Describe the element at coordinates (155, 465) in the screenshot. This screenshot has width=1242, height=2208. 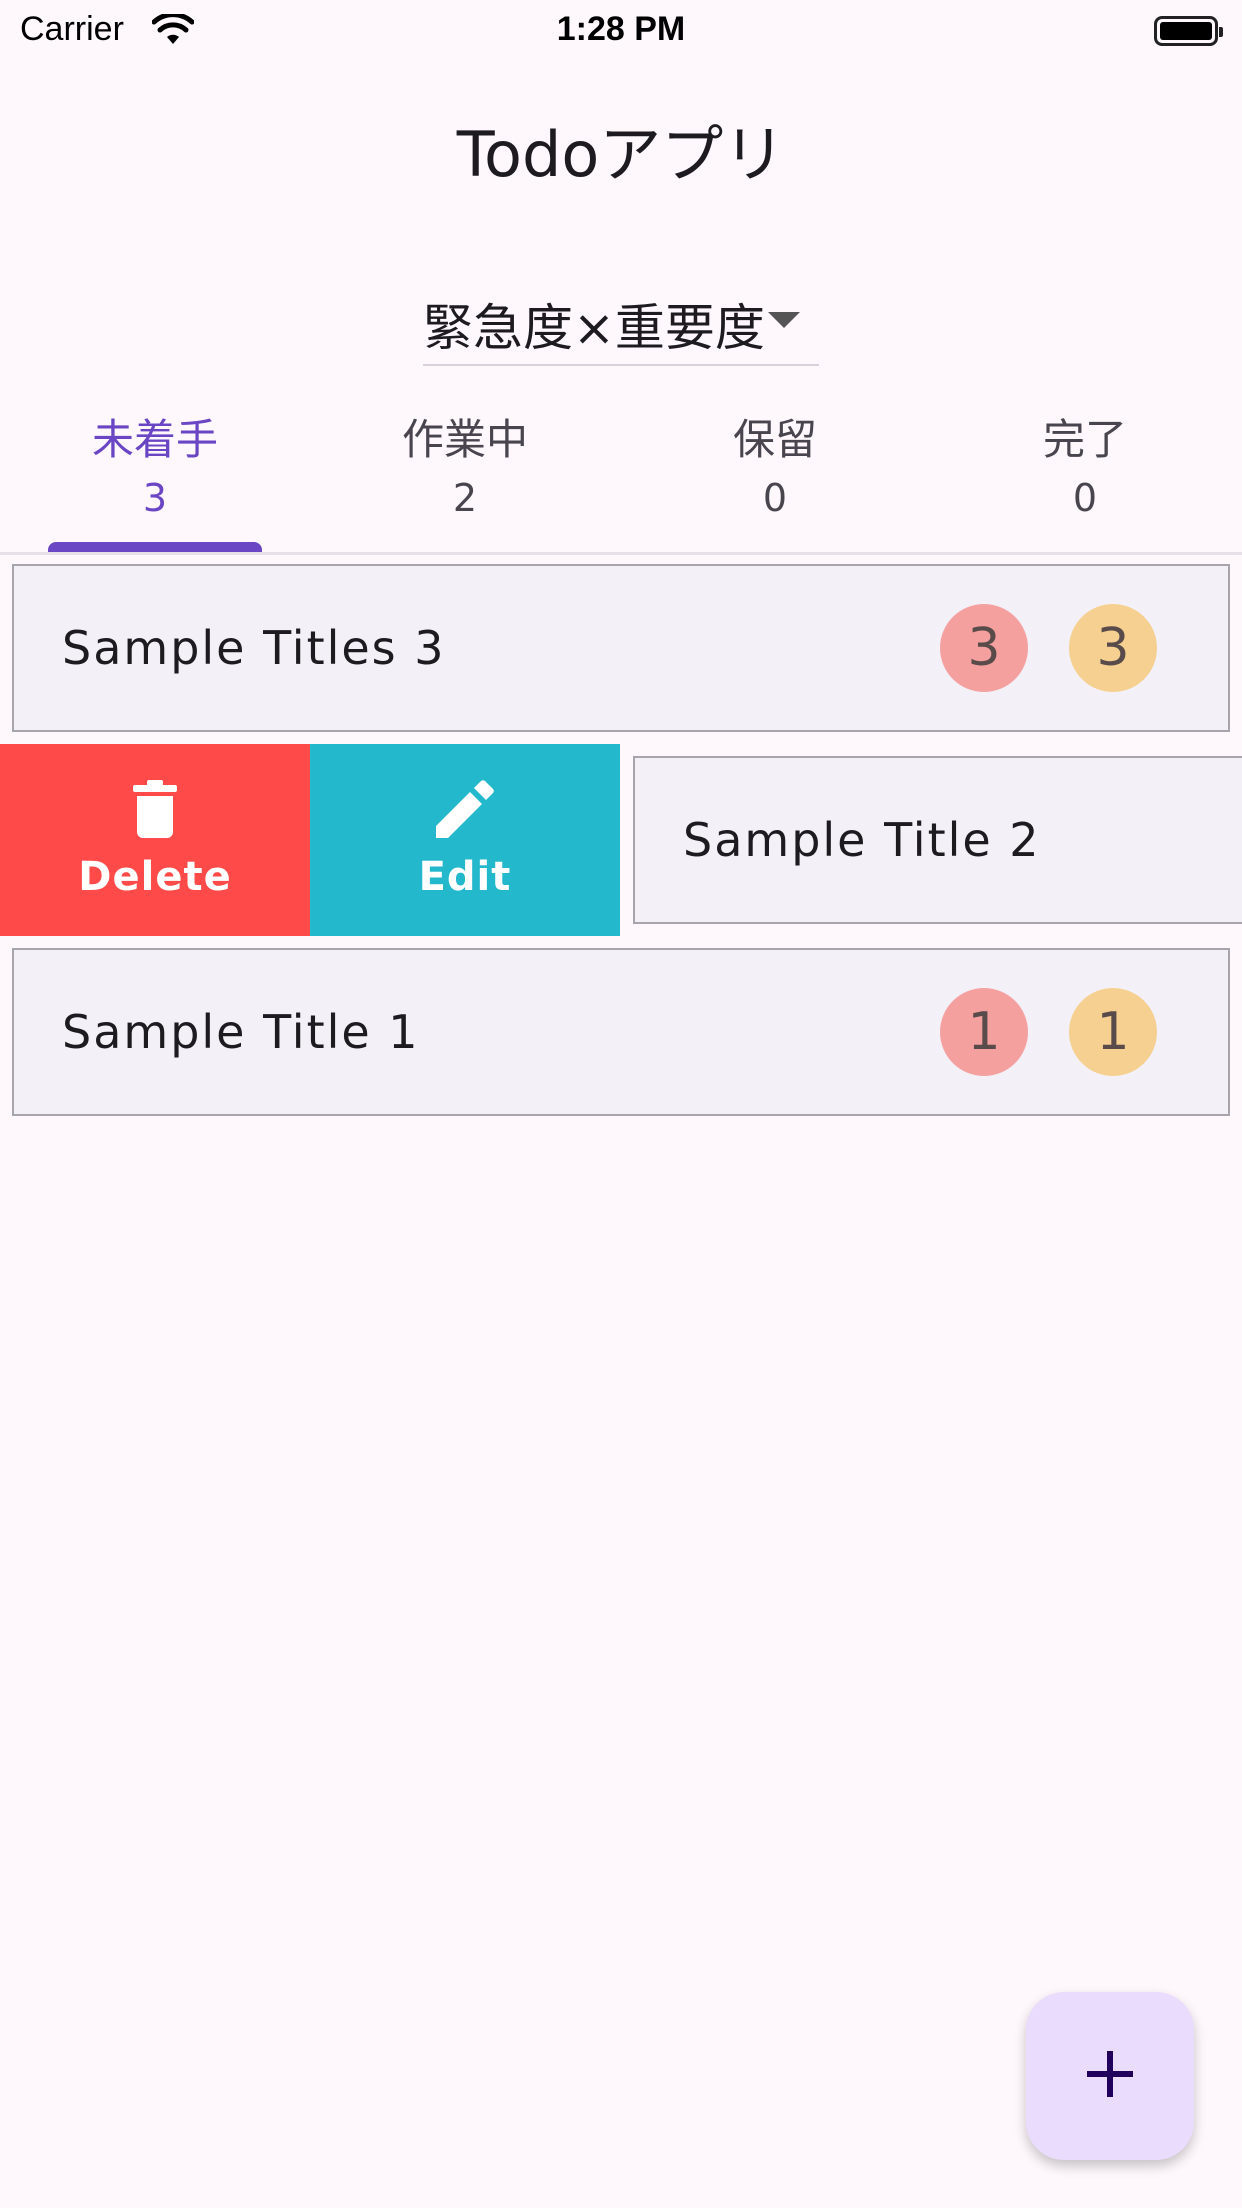
I see `tab-not-started: 未着手 3` at that location.